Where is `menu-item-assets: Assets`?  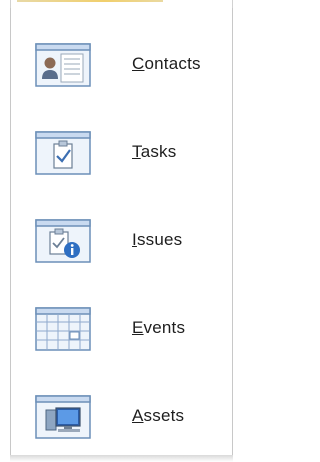
menu-item-assets: Assets is located at coordinates (122, 416).